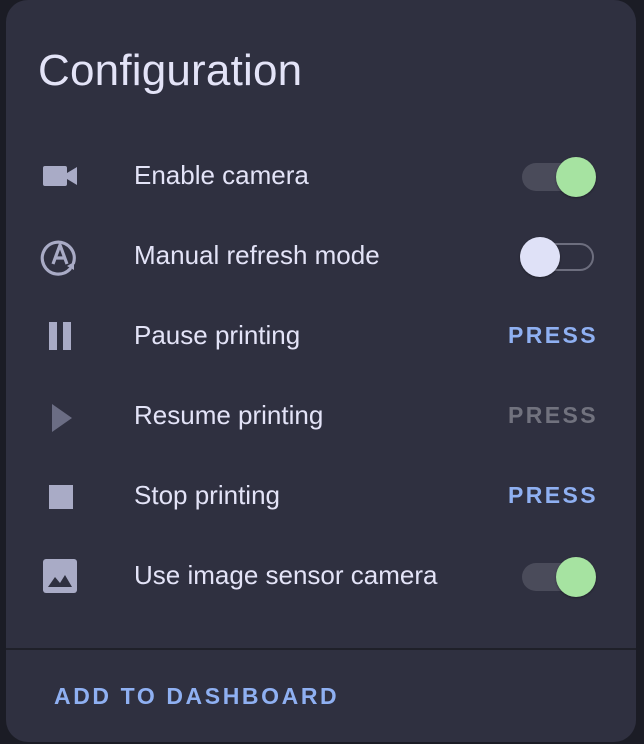 This screenshot has height=744, width=644. Describe the element at coordinates (257, 255) in the screenshot. I see `row-label: Manual refresh mode` at that location.